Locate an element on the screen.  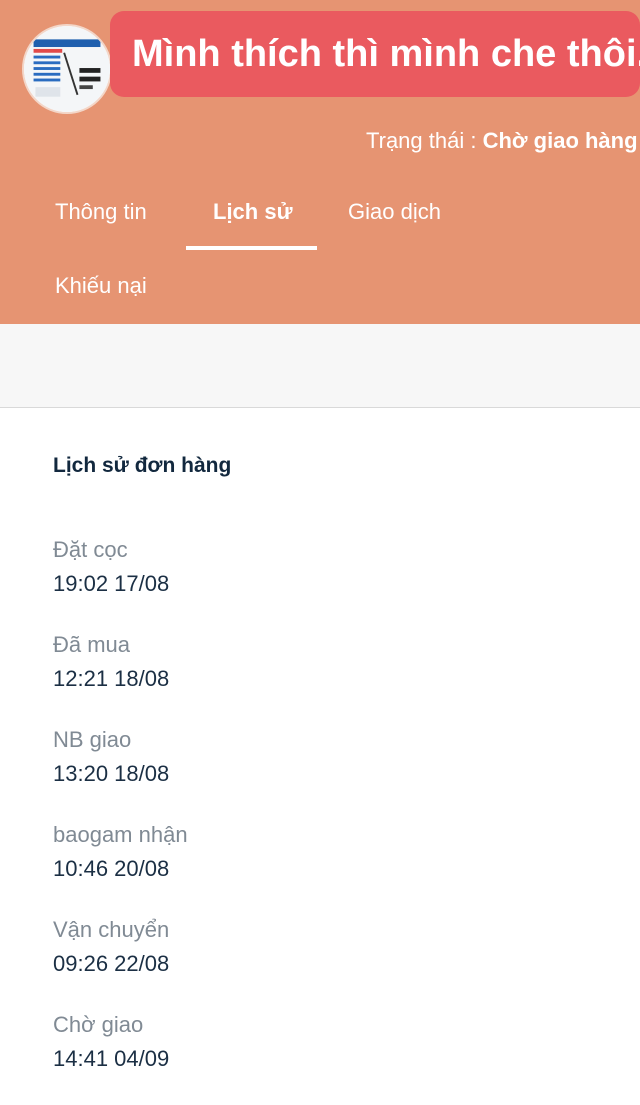
status-value: Chờ giao hàng is located at coordinates (560, 140).